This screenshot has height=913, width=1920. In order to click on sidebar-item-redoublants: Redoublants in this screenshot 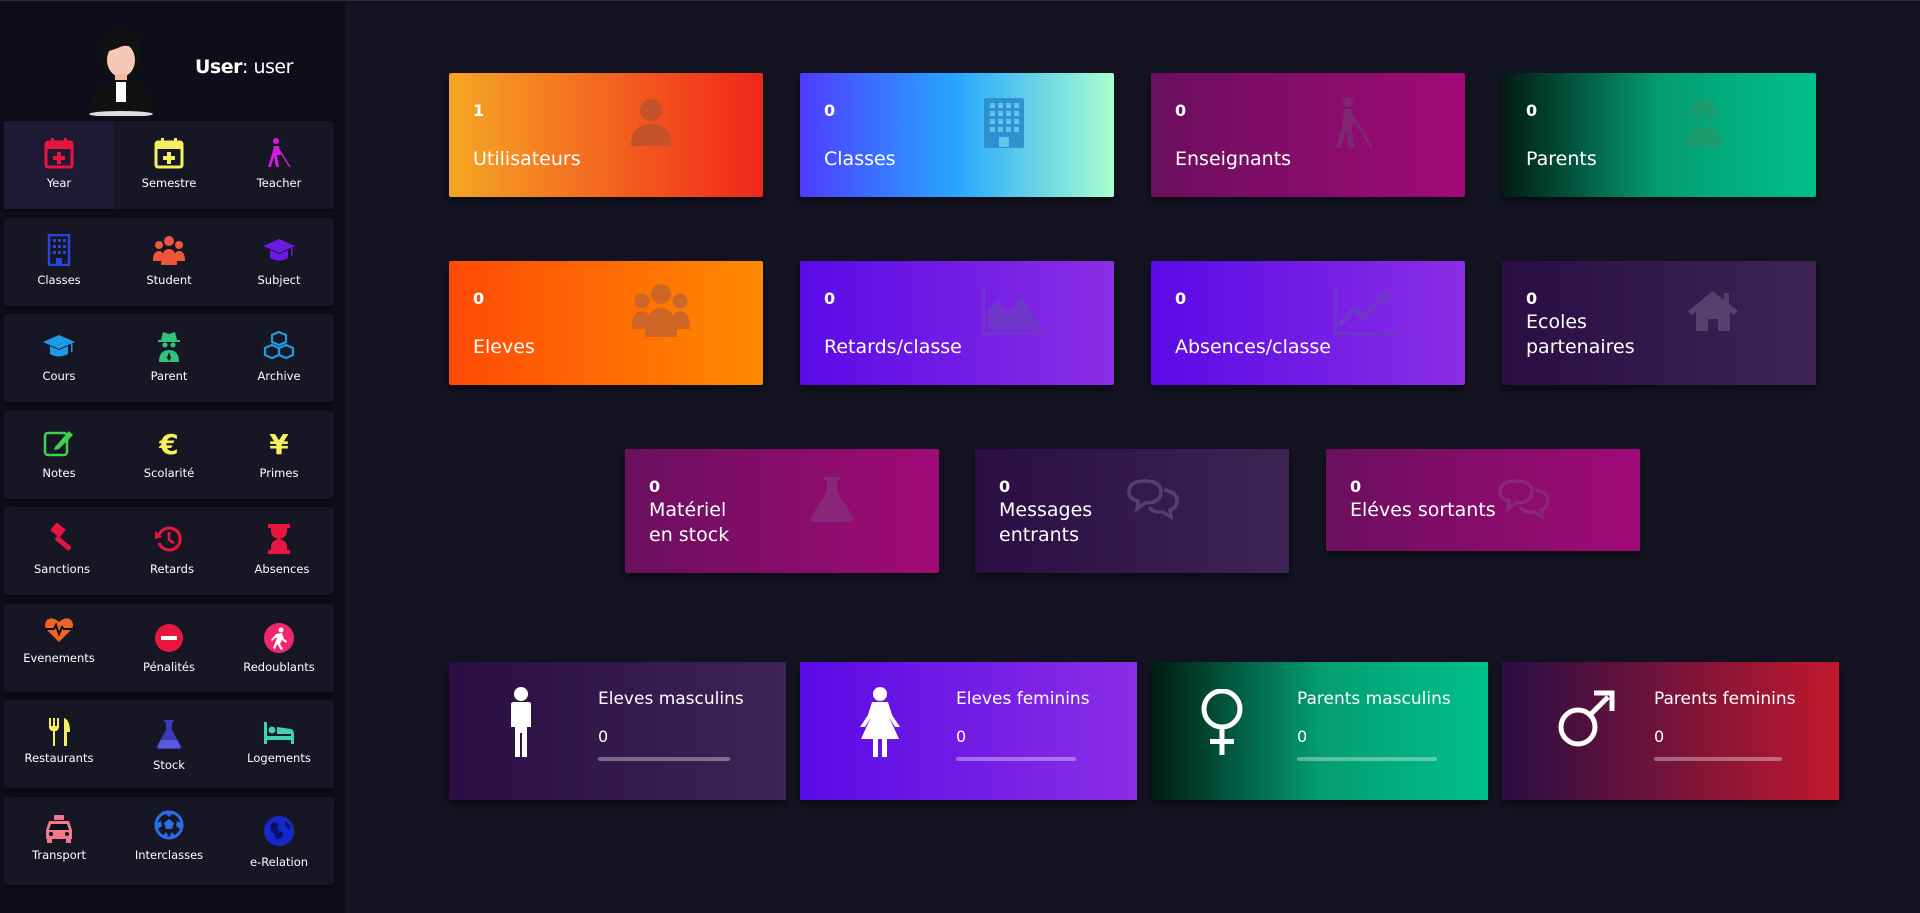, I will do `click(279, 648)`.